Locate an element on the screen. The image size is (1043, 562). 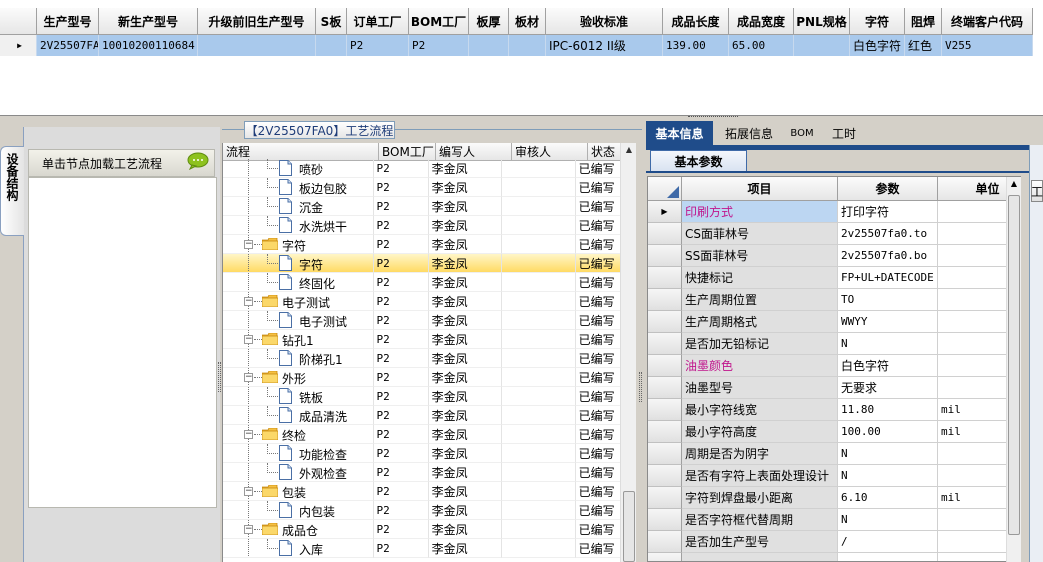
process-group-row: − 成品仓 P2 李金凤 已编写 is located at coordinates (423, 529).